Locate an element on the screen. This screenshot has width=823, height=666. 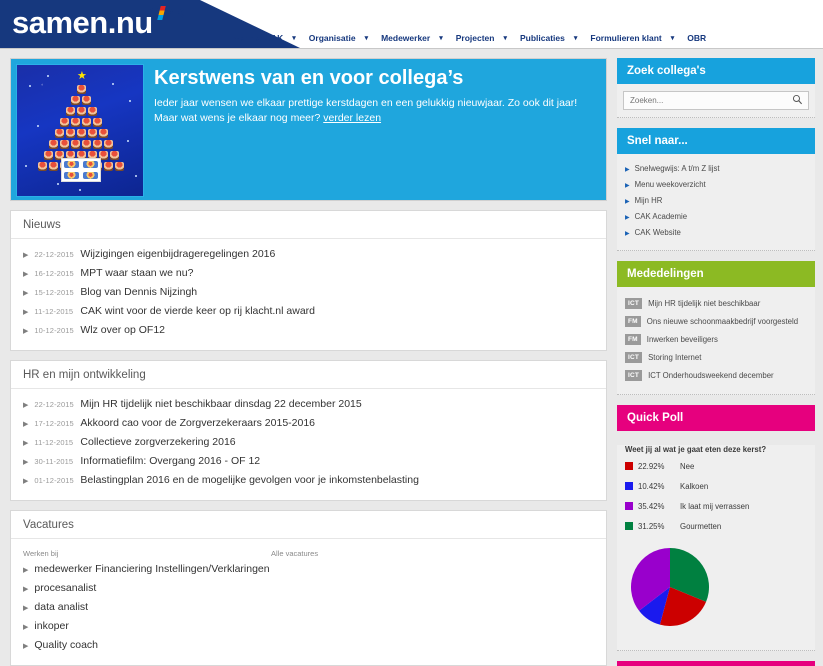
nav-item-medewerker: Medewerker ▾ is located at coordinates (412, 38).